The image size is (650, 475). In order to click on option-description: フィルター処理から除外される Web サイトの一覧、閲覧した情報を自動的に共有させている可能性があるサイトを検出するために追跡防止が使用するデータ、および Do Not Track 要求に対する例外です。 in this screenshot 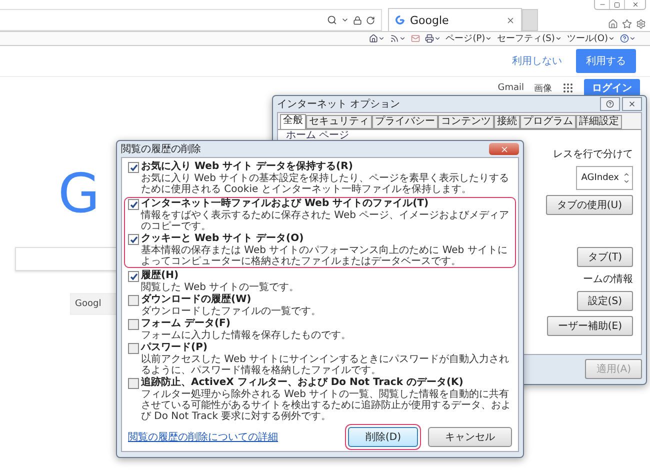, I will do `click(326, 405)`.